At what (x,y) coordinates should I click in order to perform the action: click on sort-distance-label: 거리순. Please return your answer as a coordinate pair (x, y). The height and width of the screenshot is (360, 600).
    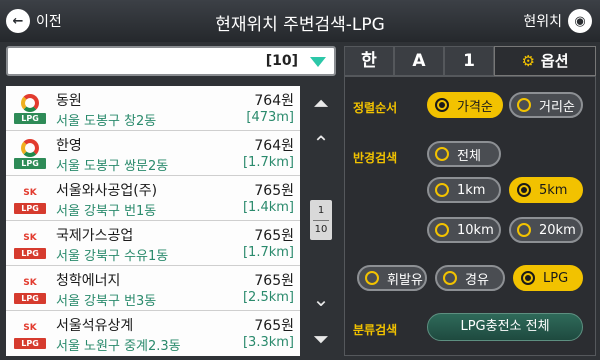
    Looking at the image, I should click on (557, 107).